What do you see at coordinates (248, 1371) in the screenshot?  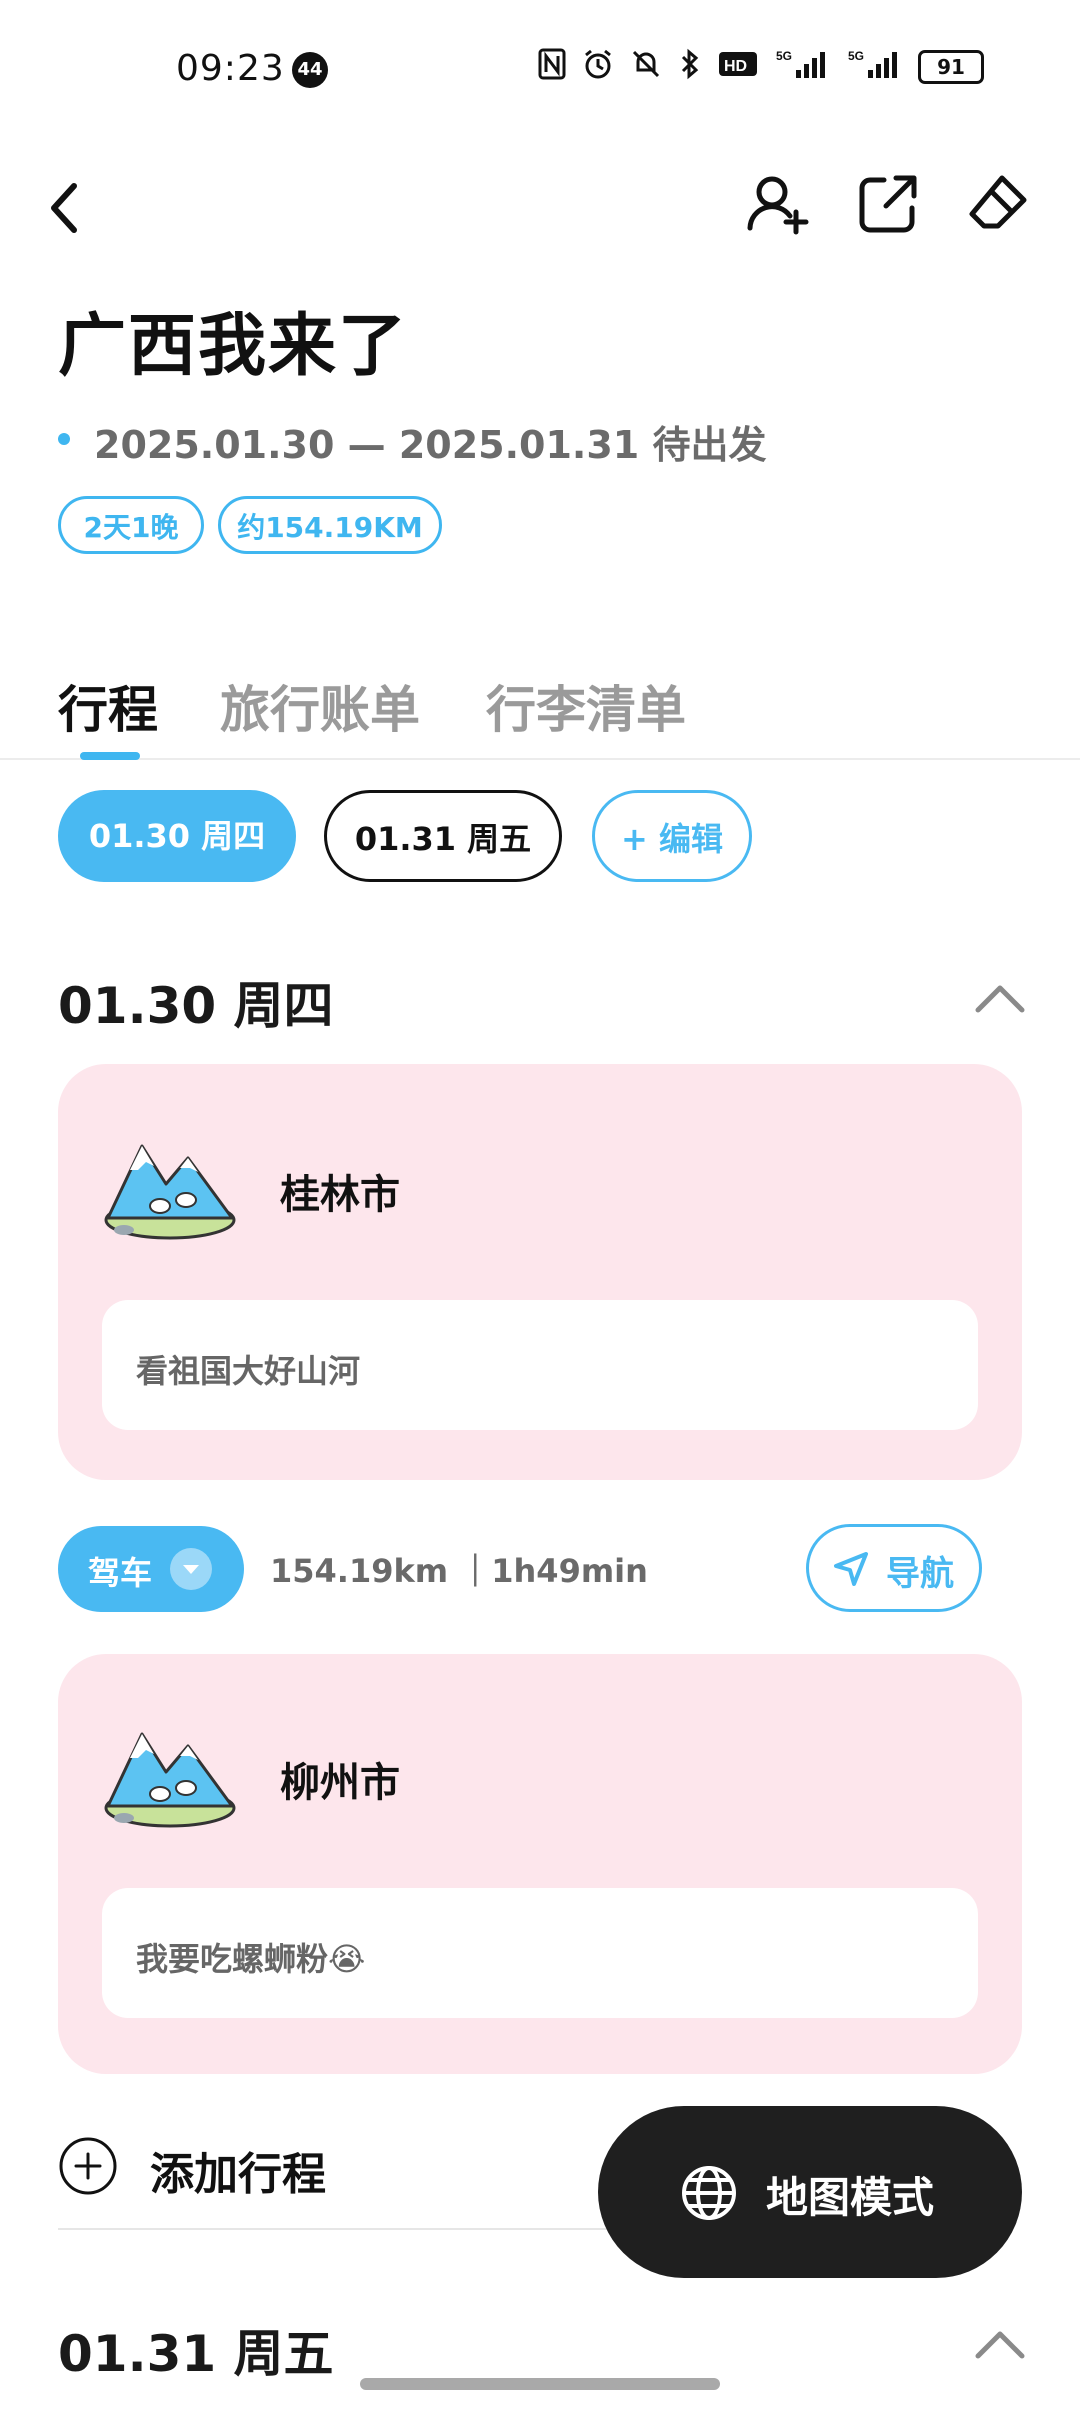 I see `stop-note: 看祖国大好山河` at bounding box center [248, 1371].